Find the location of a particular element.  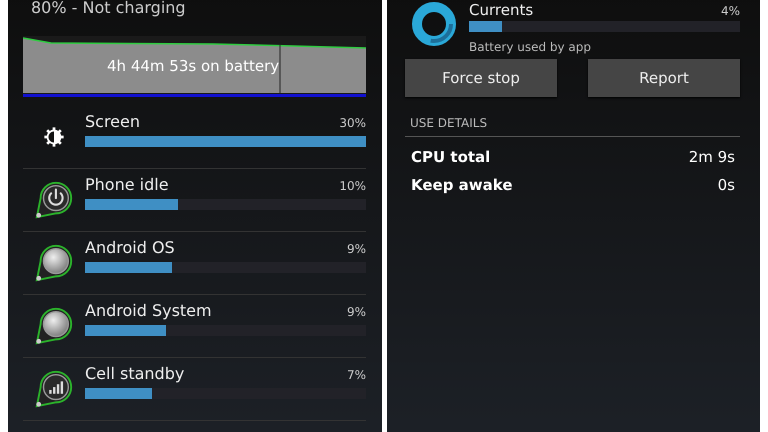

force-stop-button: Force stop is located at coordinates (481, 78).